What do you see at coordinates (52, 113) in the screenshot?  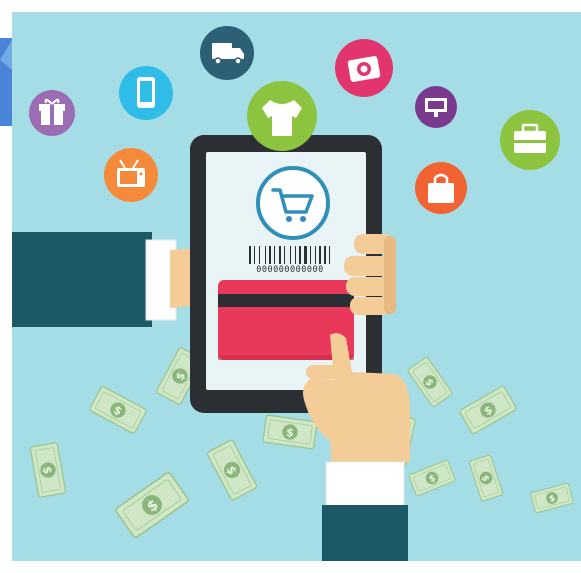 I see `gift-icon` at bounding box center [52, 113].